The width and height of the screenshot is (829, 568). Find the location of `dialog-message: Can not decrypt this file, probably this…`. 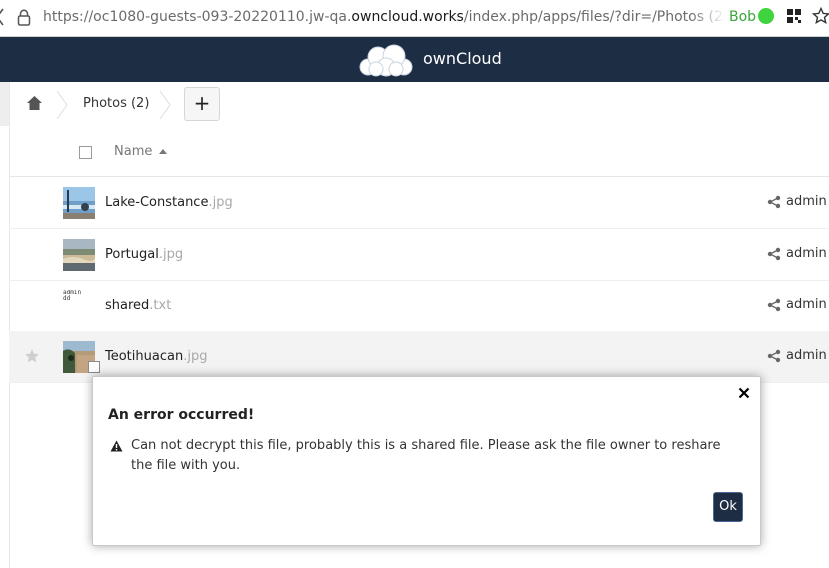

dialog-message: Can not decrypt this file, probably this… is located at coordinates (426, 455).